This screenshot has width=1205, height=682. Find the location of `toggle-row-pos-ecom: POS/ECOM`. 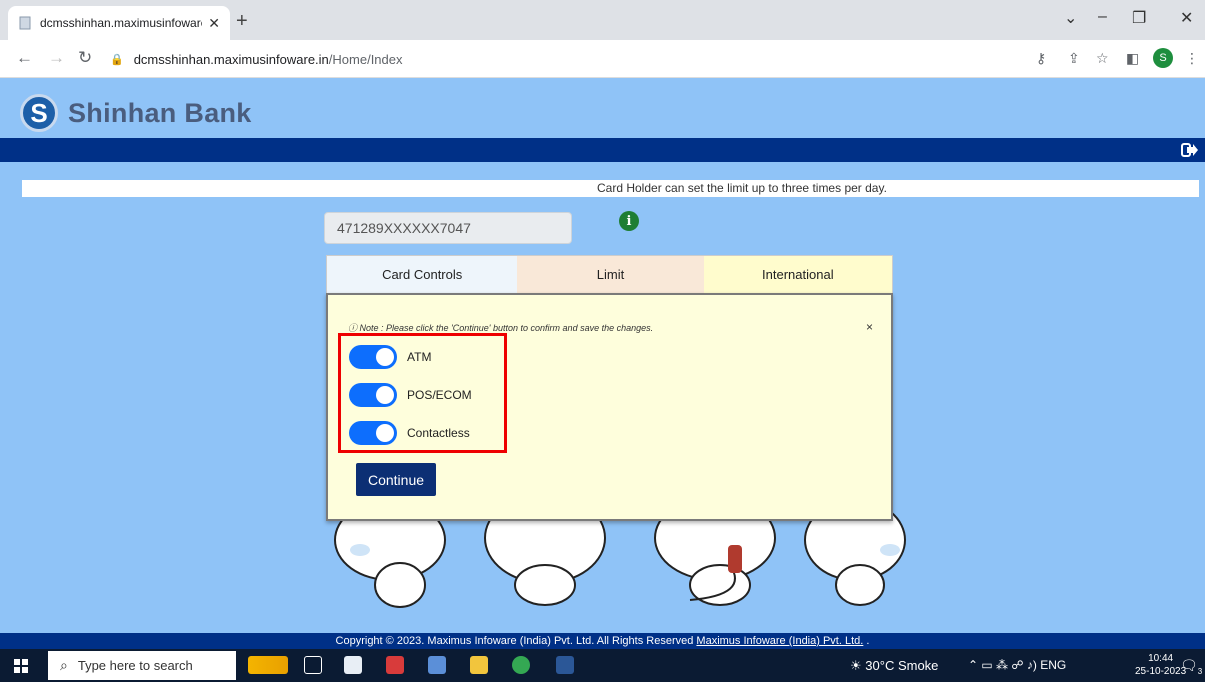

toggle-row-pos-ecom: POS/ECOM is located at coordinates (410, 395).